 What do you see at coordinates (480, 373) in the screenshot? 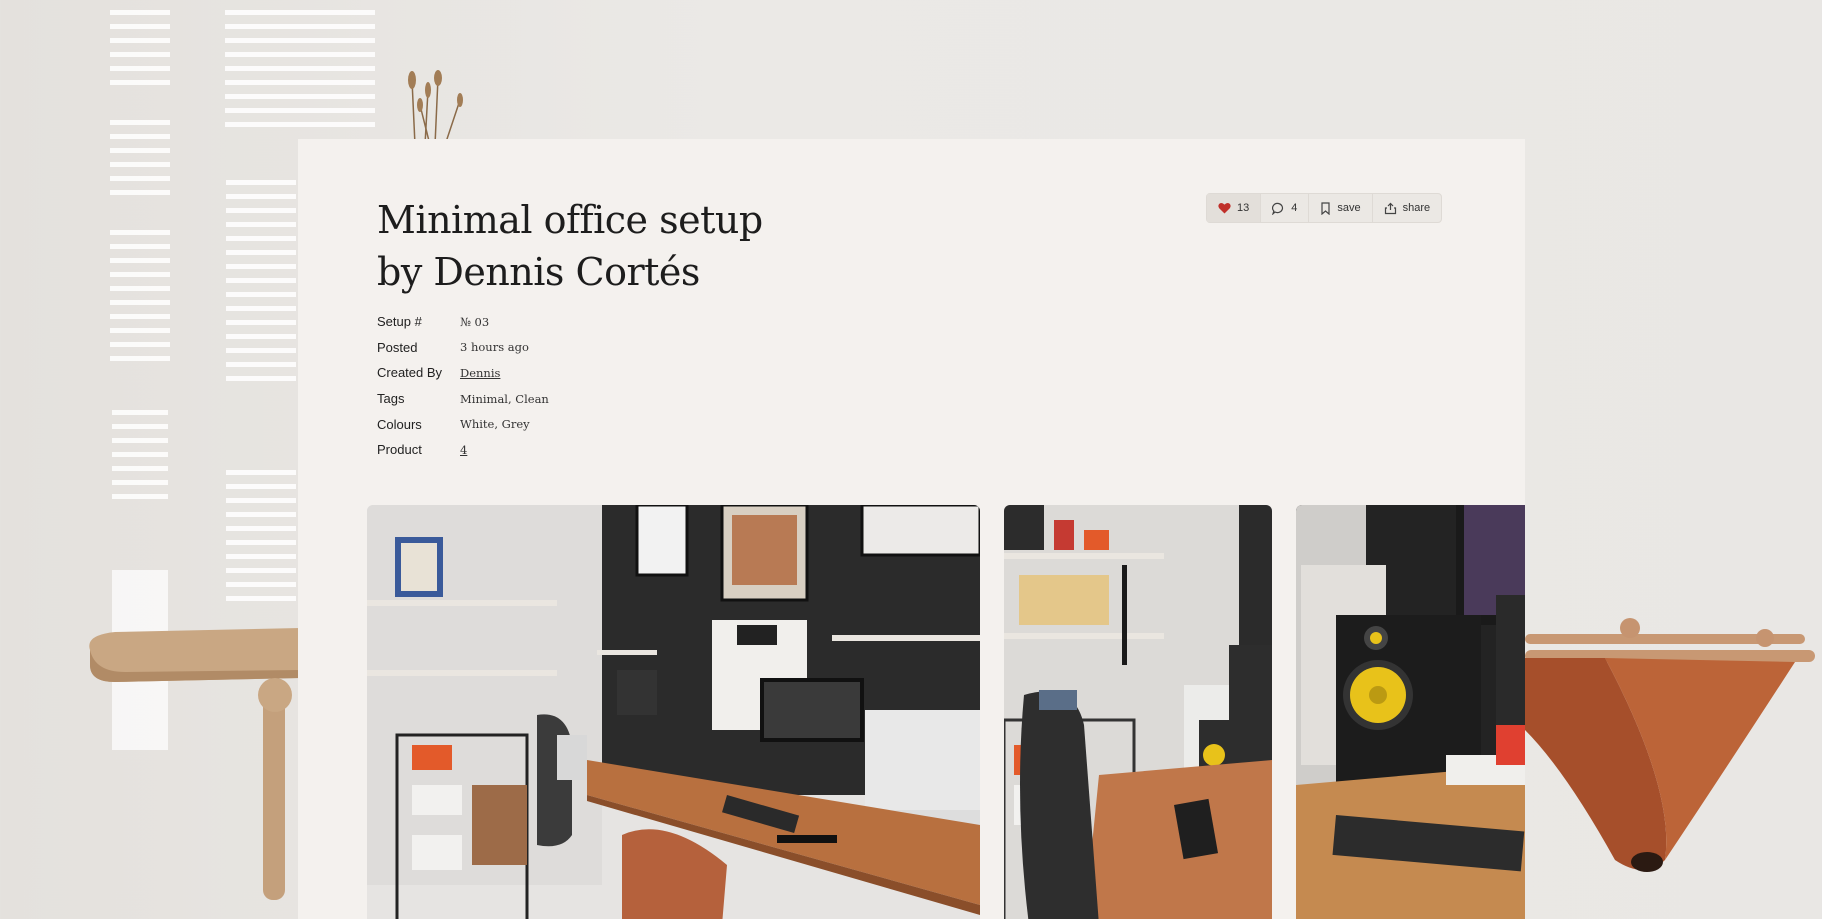
I see `creator-link: Dennis` at bounding box center [480, 373].